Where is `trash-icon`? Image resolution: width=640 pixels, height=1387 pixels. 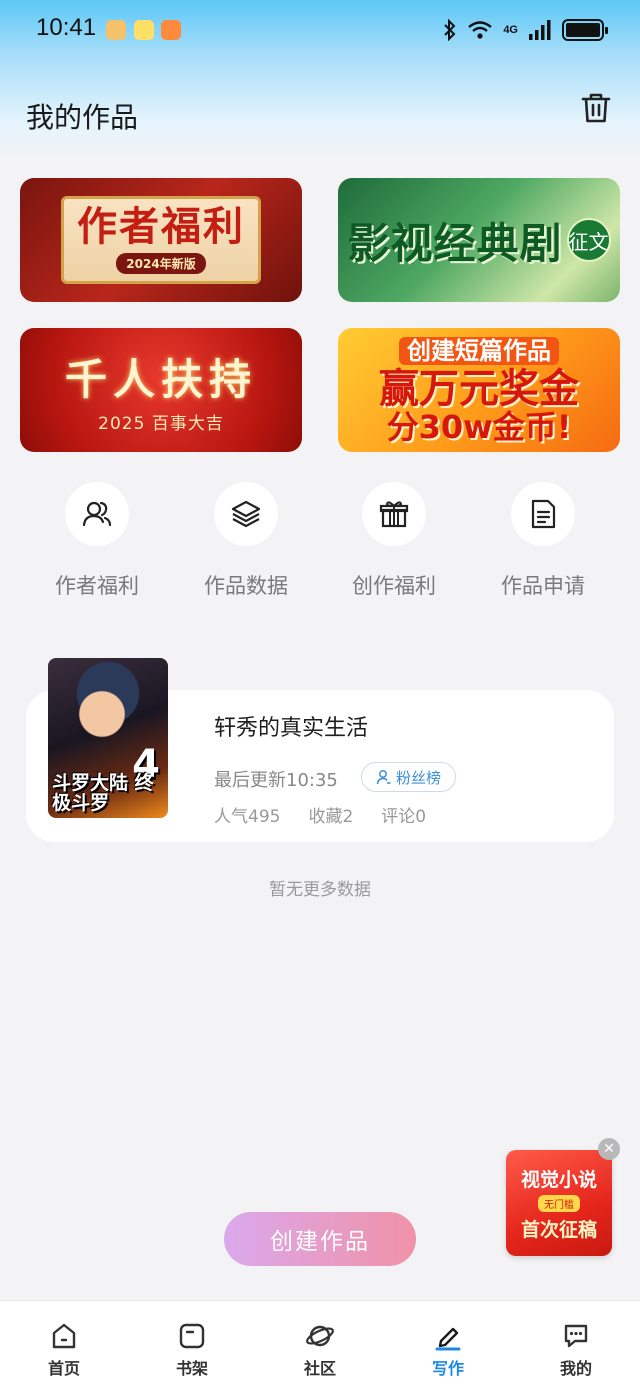
trash-icon is located at coordinates (596, 108).